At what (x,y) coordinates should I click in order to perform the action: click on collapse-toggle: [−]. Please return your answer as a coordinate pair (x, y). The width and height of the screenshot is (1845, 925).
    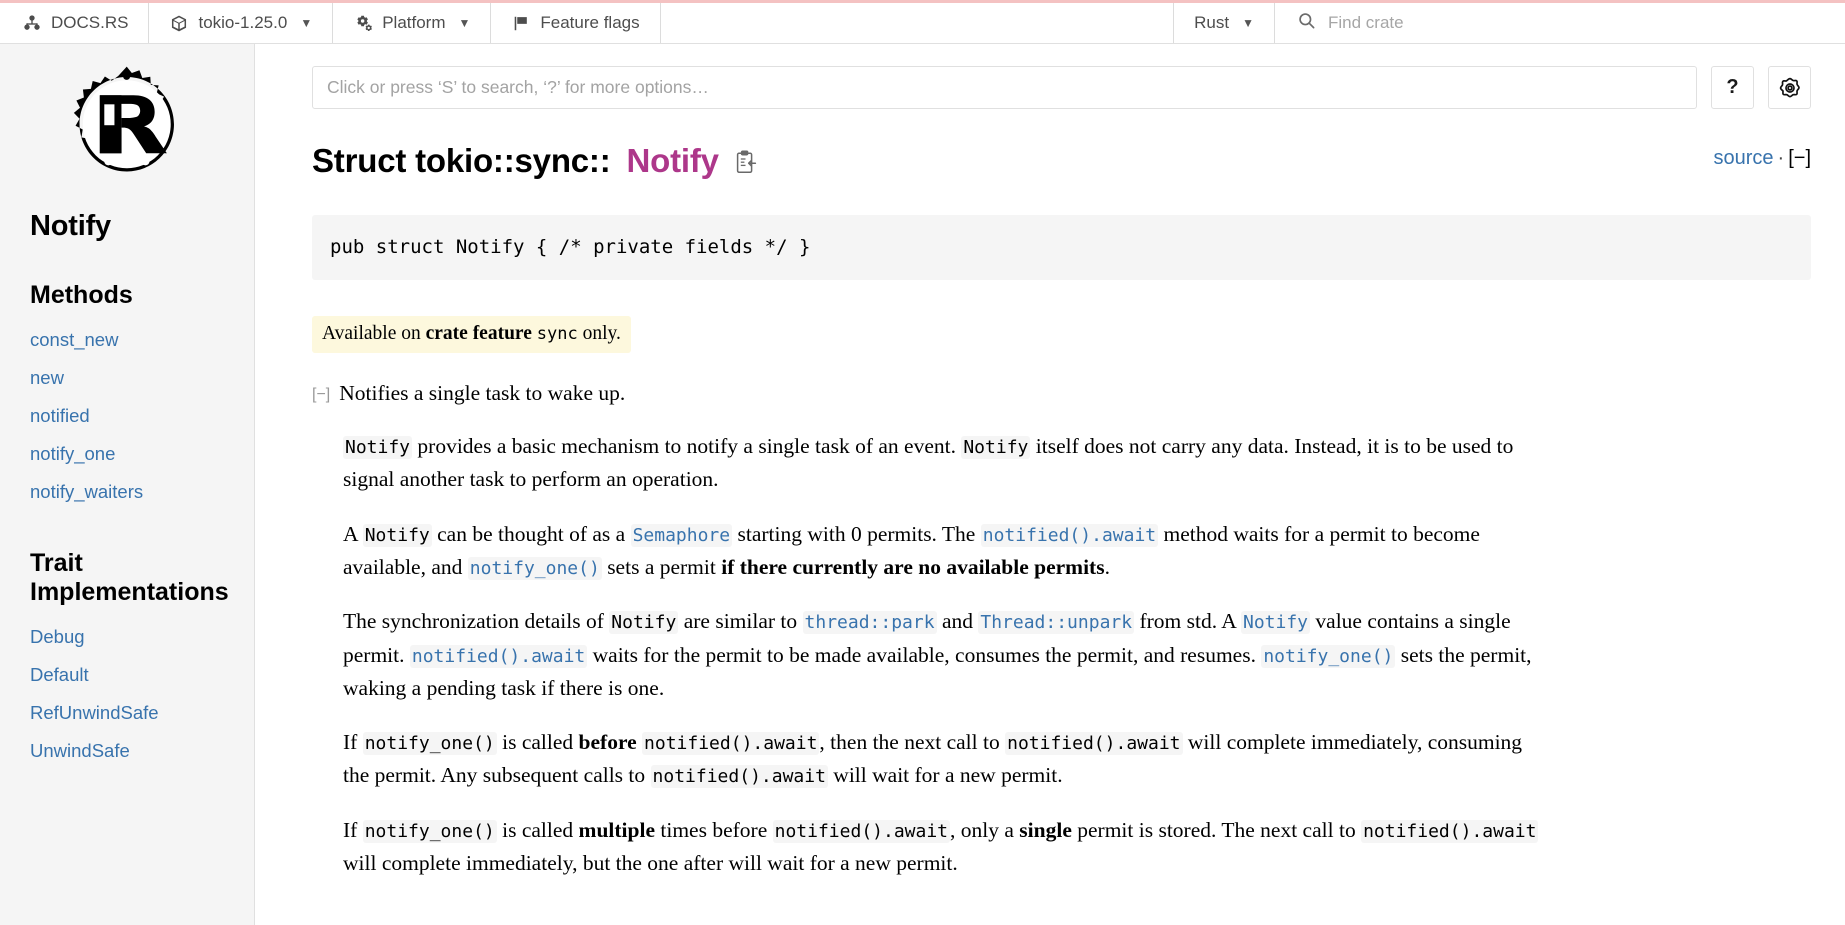
    Looking at the image, I should click on (1799, 158).